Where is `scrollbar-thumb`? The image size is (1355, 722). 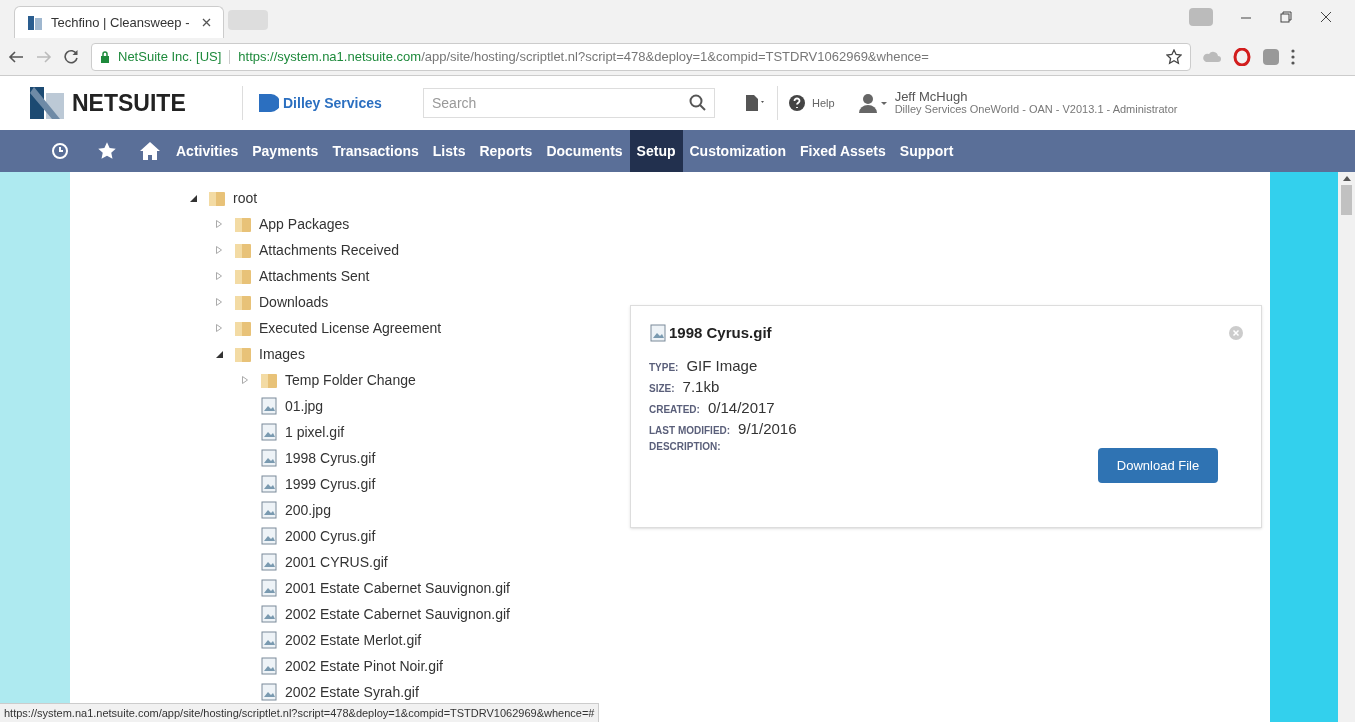
scrollbar-thumb is located at coordinates (1346, 200).